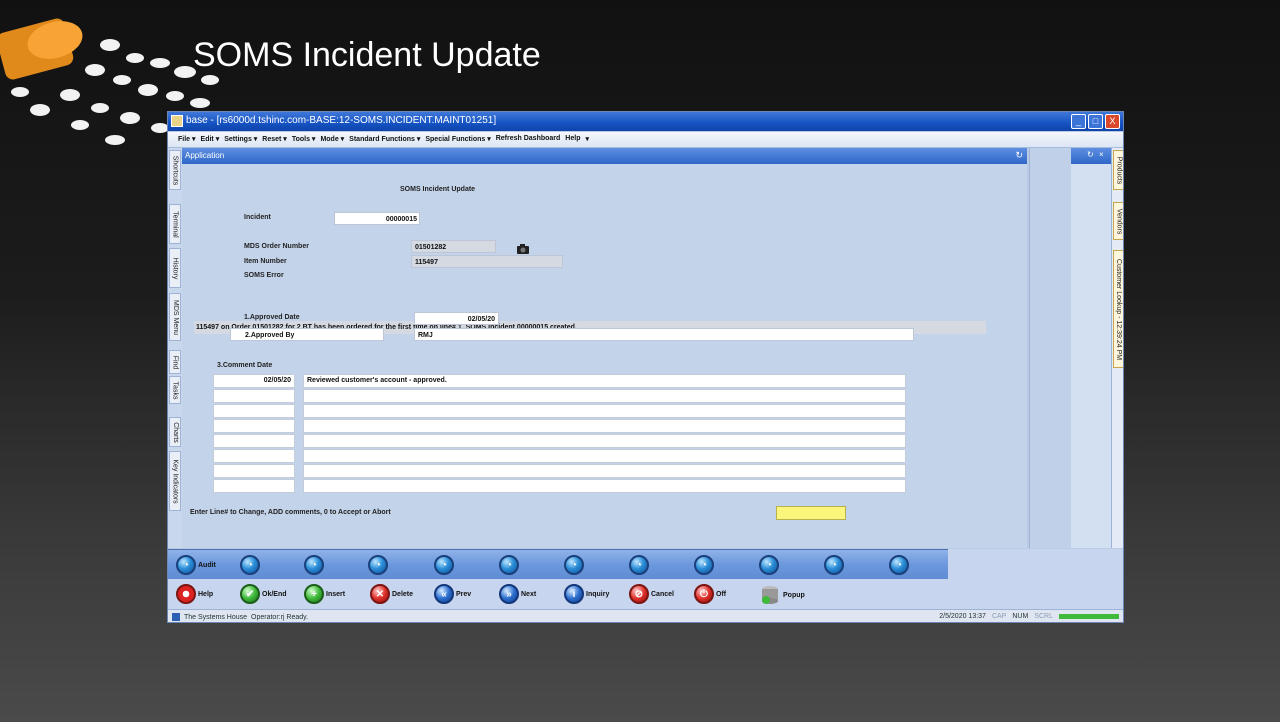  I want to click on menu-overflow: ▾, so click(587, 139).